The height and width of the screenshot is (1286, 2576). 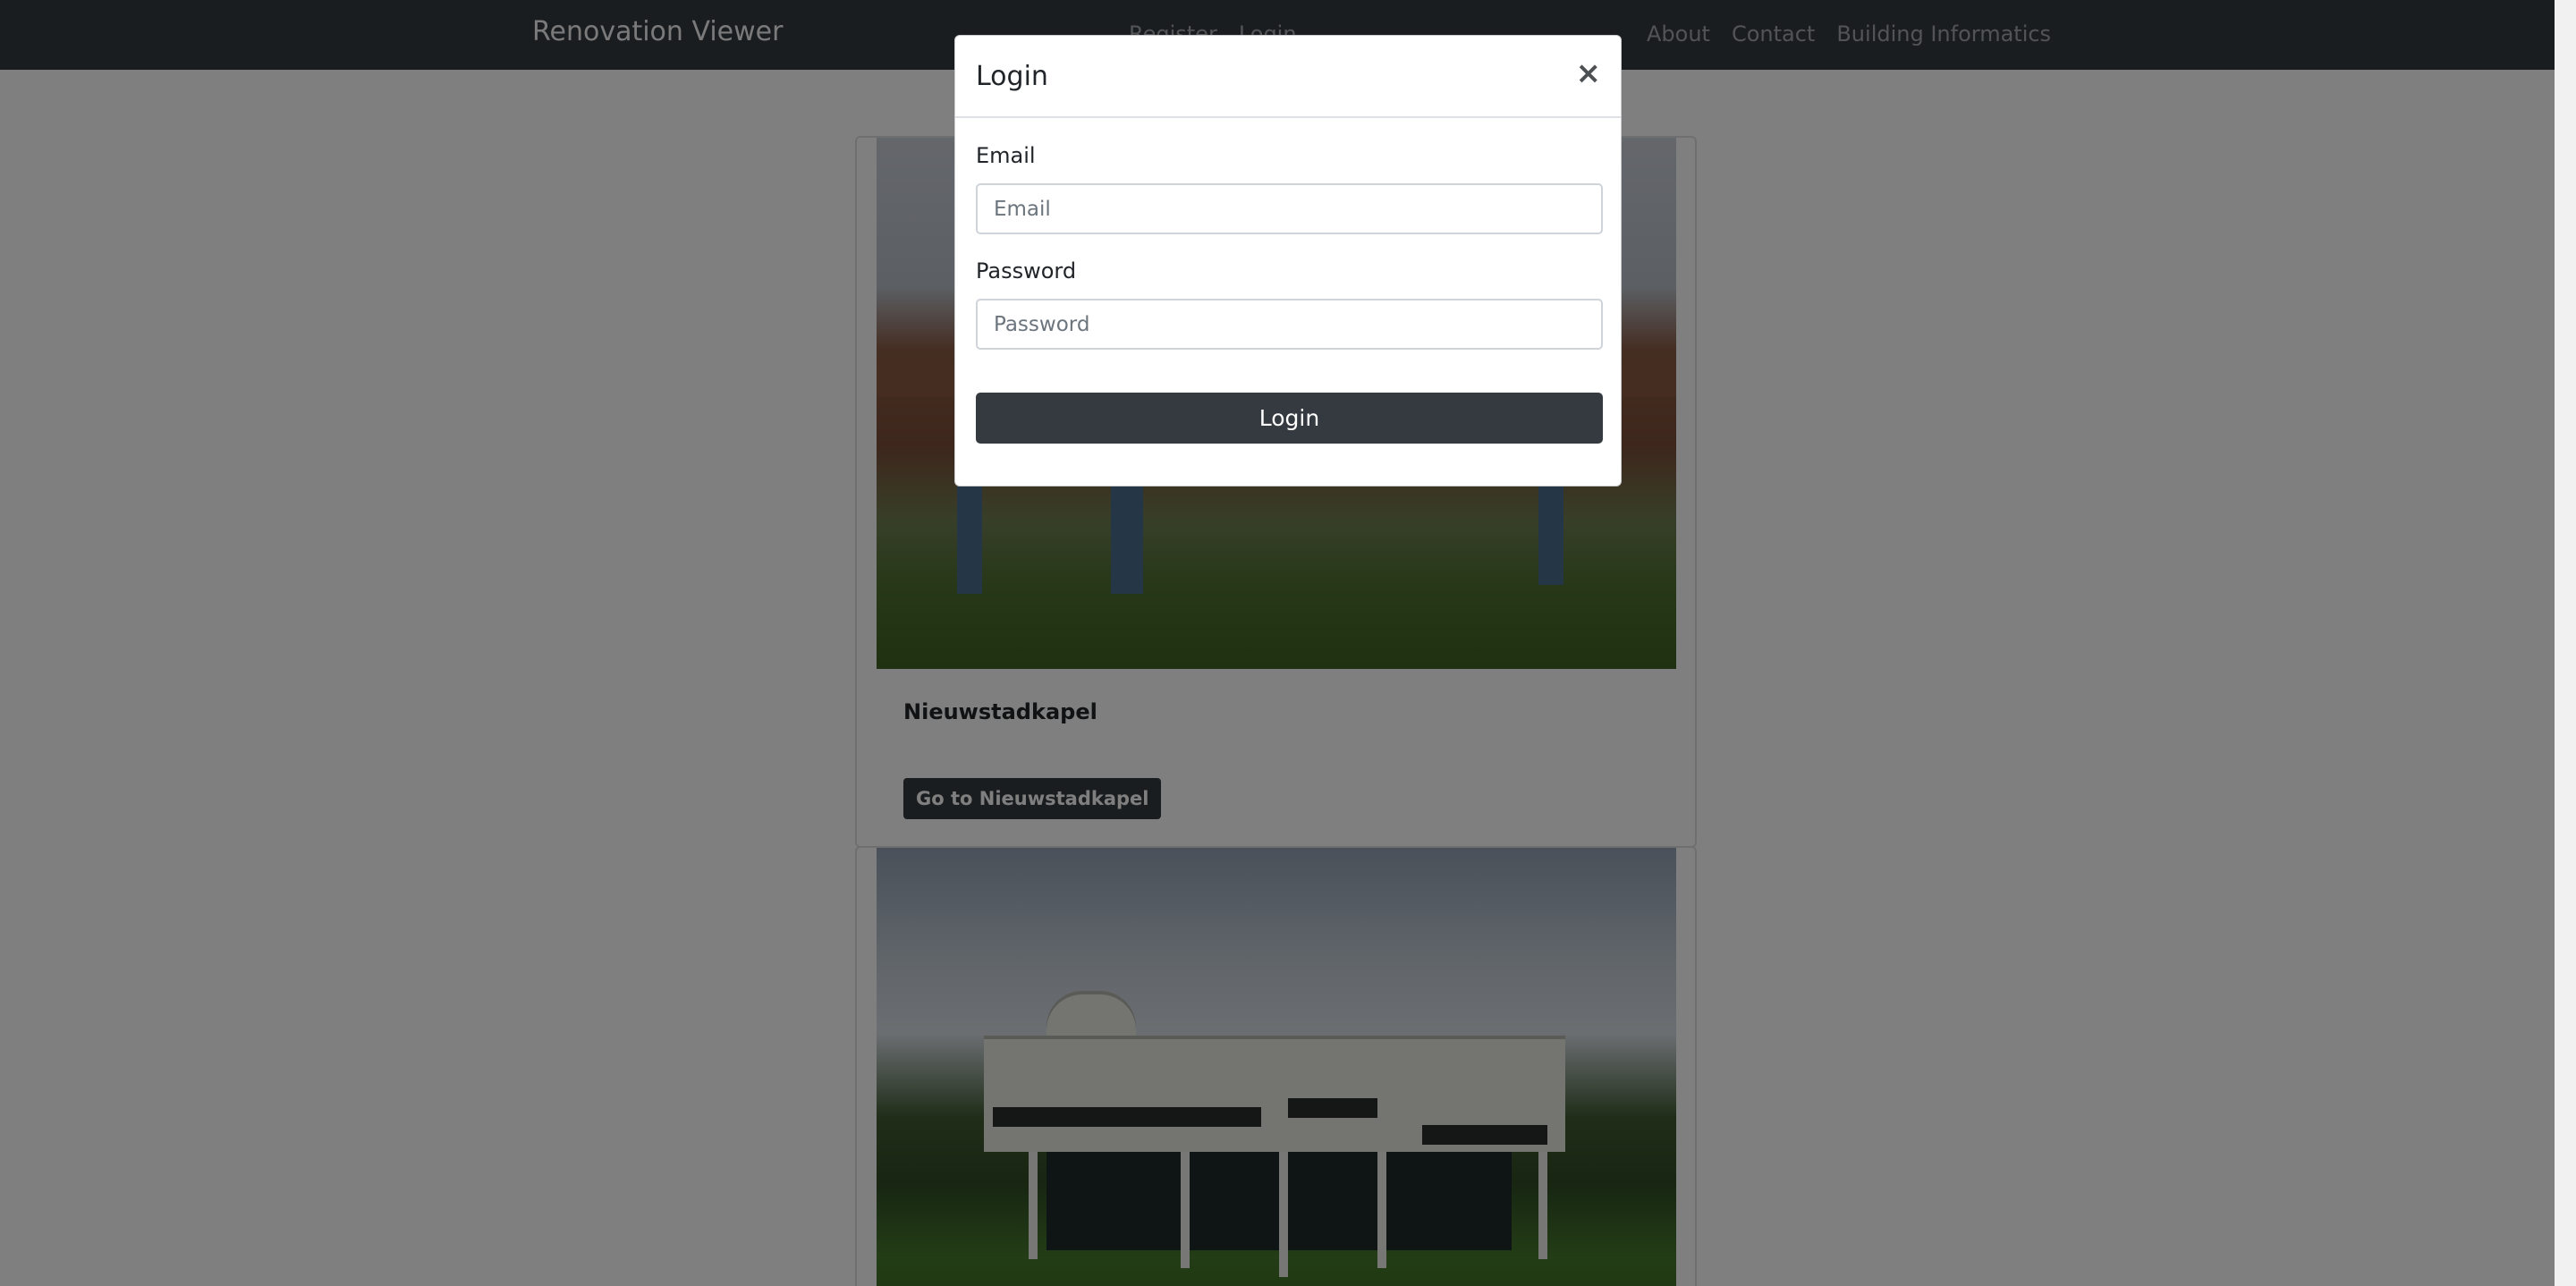 What do you see at coordinates (1288, 77) in the screenshot?
I see `modal-header: Login ×` at bounding box center [1288, 77].